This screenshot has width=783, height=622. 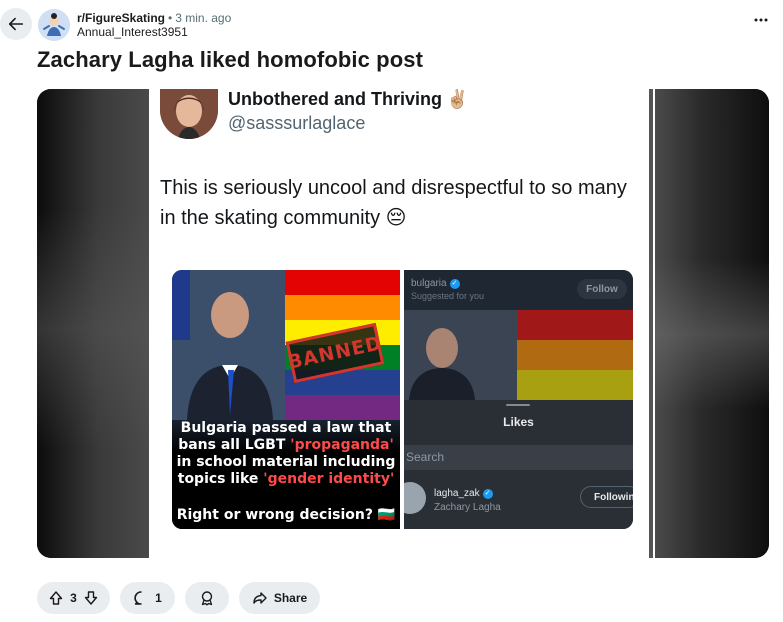 I want to click on share-arrow-icon, so click(x=260, y=598).